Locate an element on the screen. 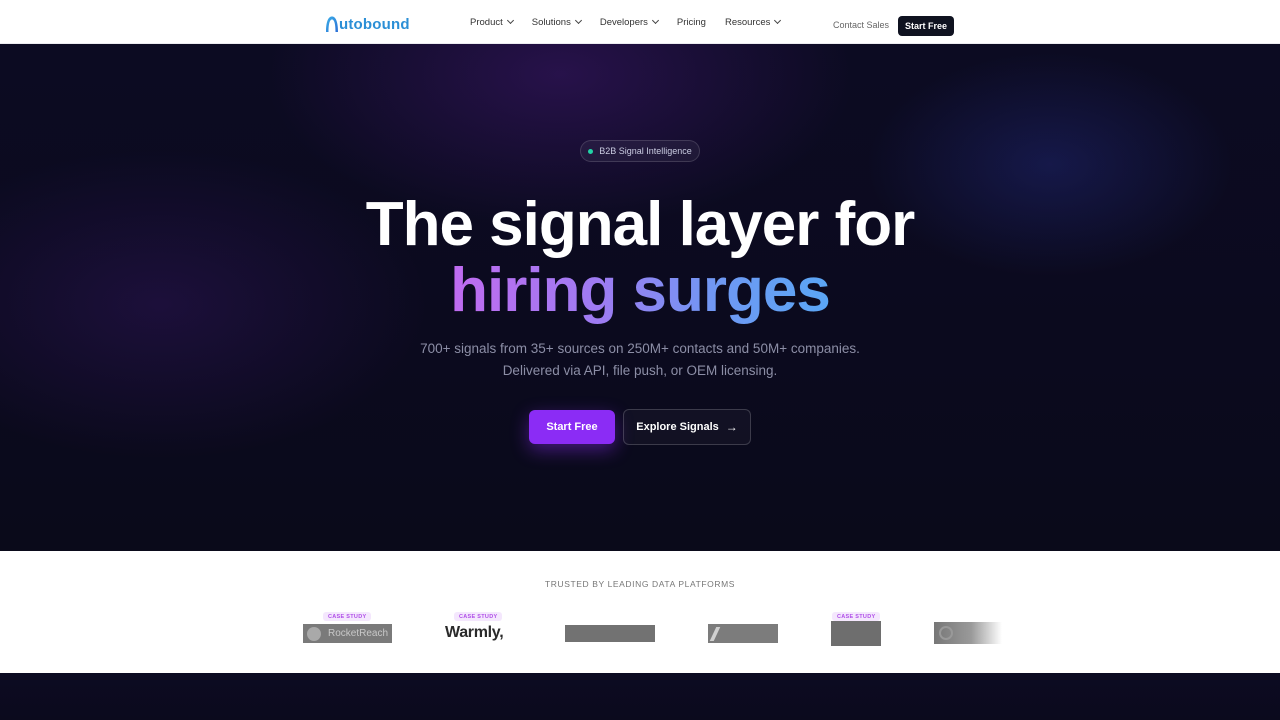  nav-item-resources: Resources is located at coordinates (753, 22).